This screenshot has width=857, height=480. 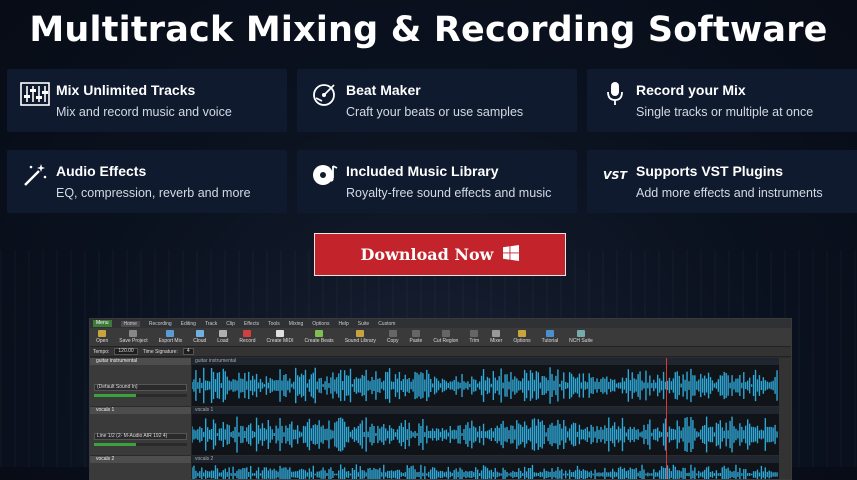 What do you see at coordinates (785, 418) in the screenshot?
I see `vertical-scrollbar` at bounding box center [785, 418].